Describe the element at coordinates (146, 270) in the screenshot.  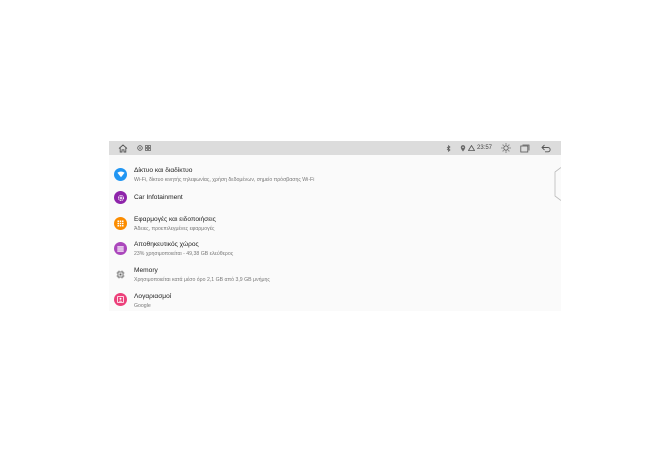
I see `setting-title: Memory` at that location.